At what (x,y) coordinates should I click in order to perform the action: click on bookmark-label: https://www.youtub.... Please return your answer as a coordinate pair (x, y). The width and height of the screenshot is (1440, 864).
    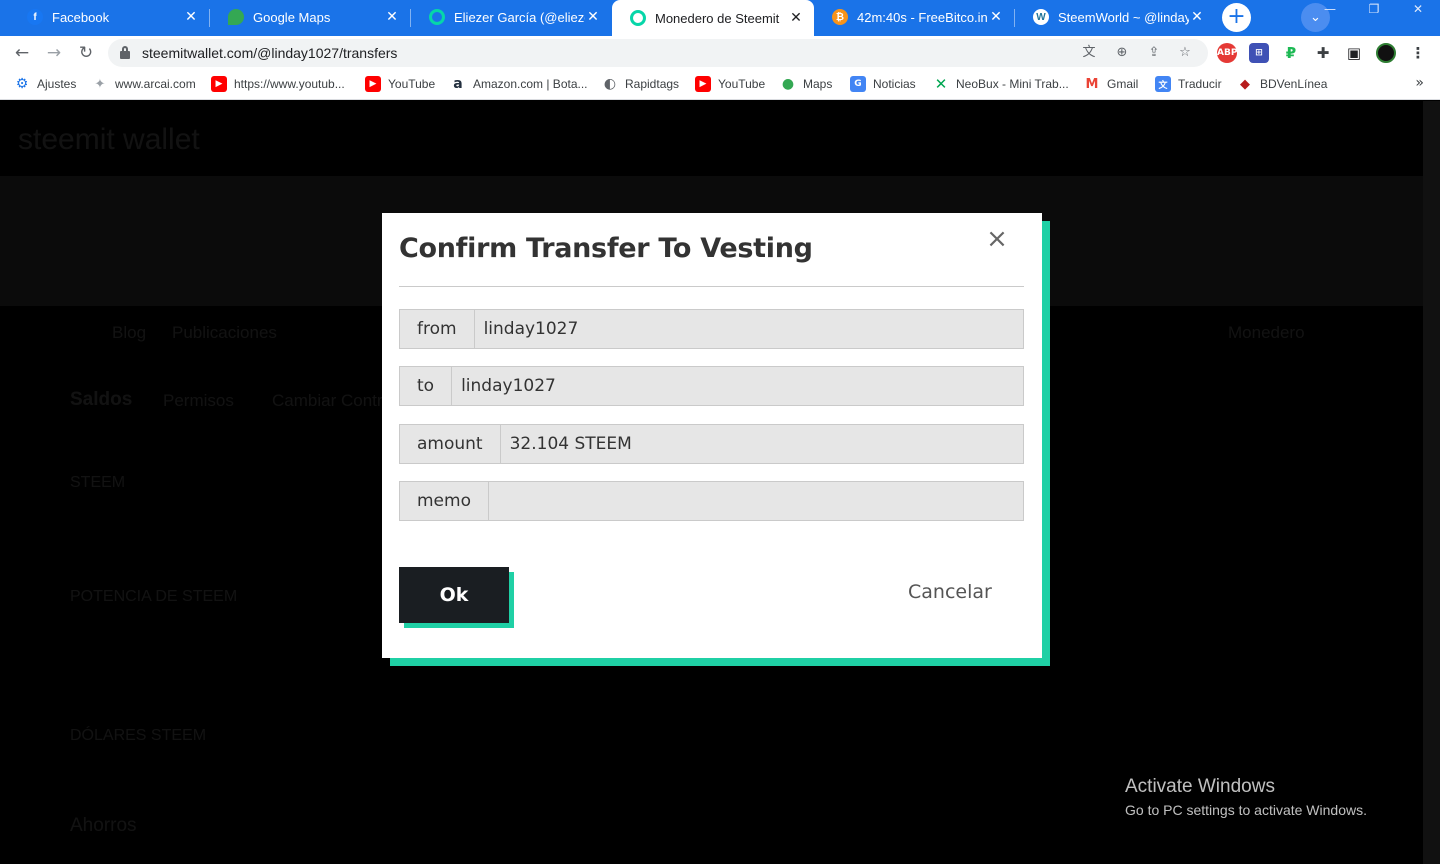
    Looking at the image, I should click on (289, 84).